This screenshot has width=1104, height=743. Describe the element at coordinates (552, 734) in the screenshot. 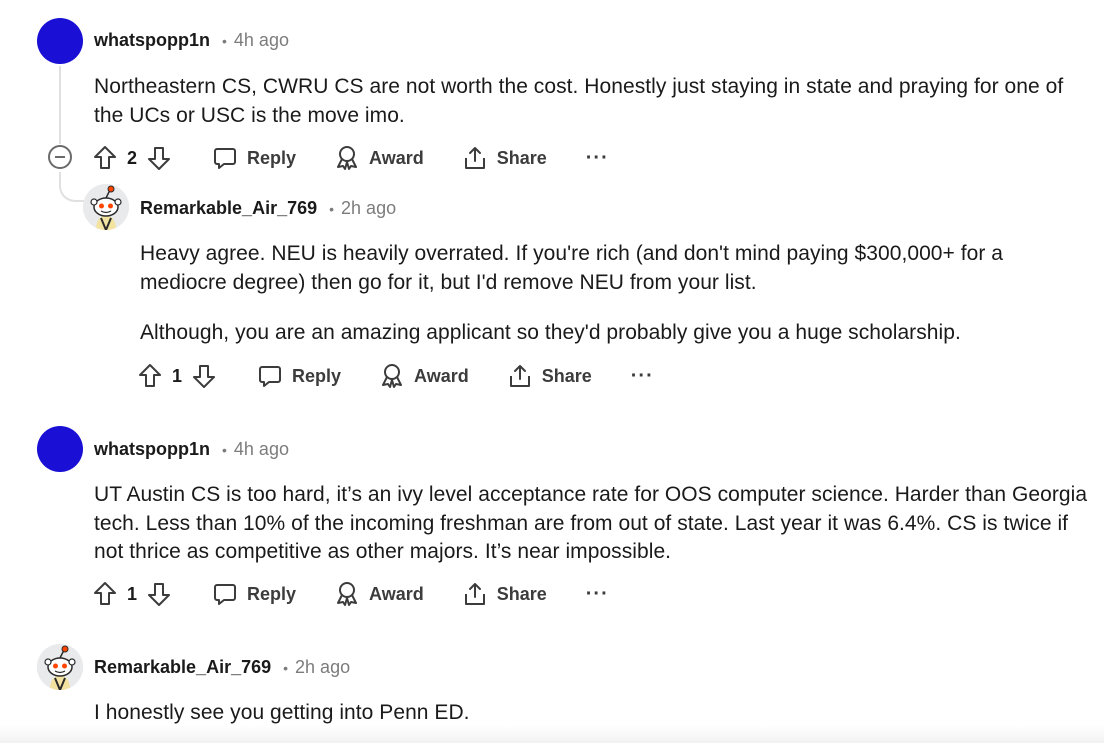

I see `bottom-fade` at that location.